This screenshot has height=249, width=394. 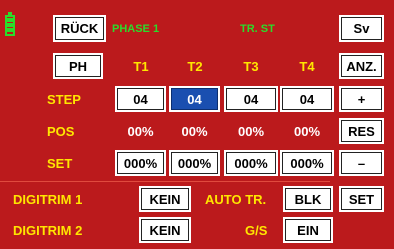 I want to click on digitrim1-label: DIGITRIM 1, so click(x=48, y=199).